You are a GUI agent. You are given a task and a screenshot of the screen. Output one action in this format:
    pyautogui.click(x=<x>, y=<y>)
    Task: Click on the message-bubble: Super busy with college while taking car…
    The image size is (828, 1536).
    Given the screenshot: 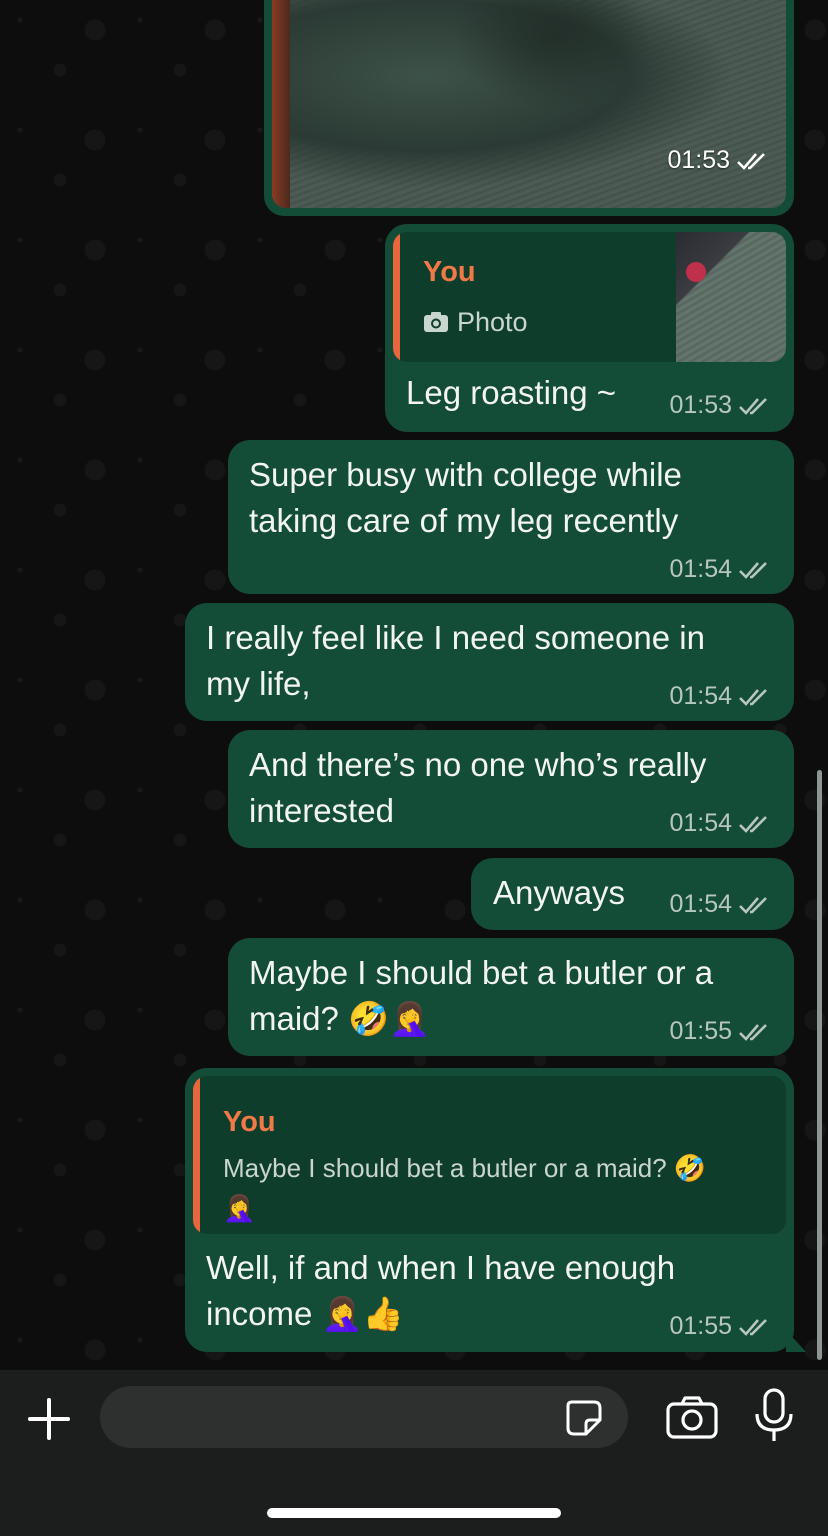 What is the action you would take?
    pyautogui.click(x=511, y=517)
    